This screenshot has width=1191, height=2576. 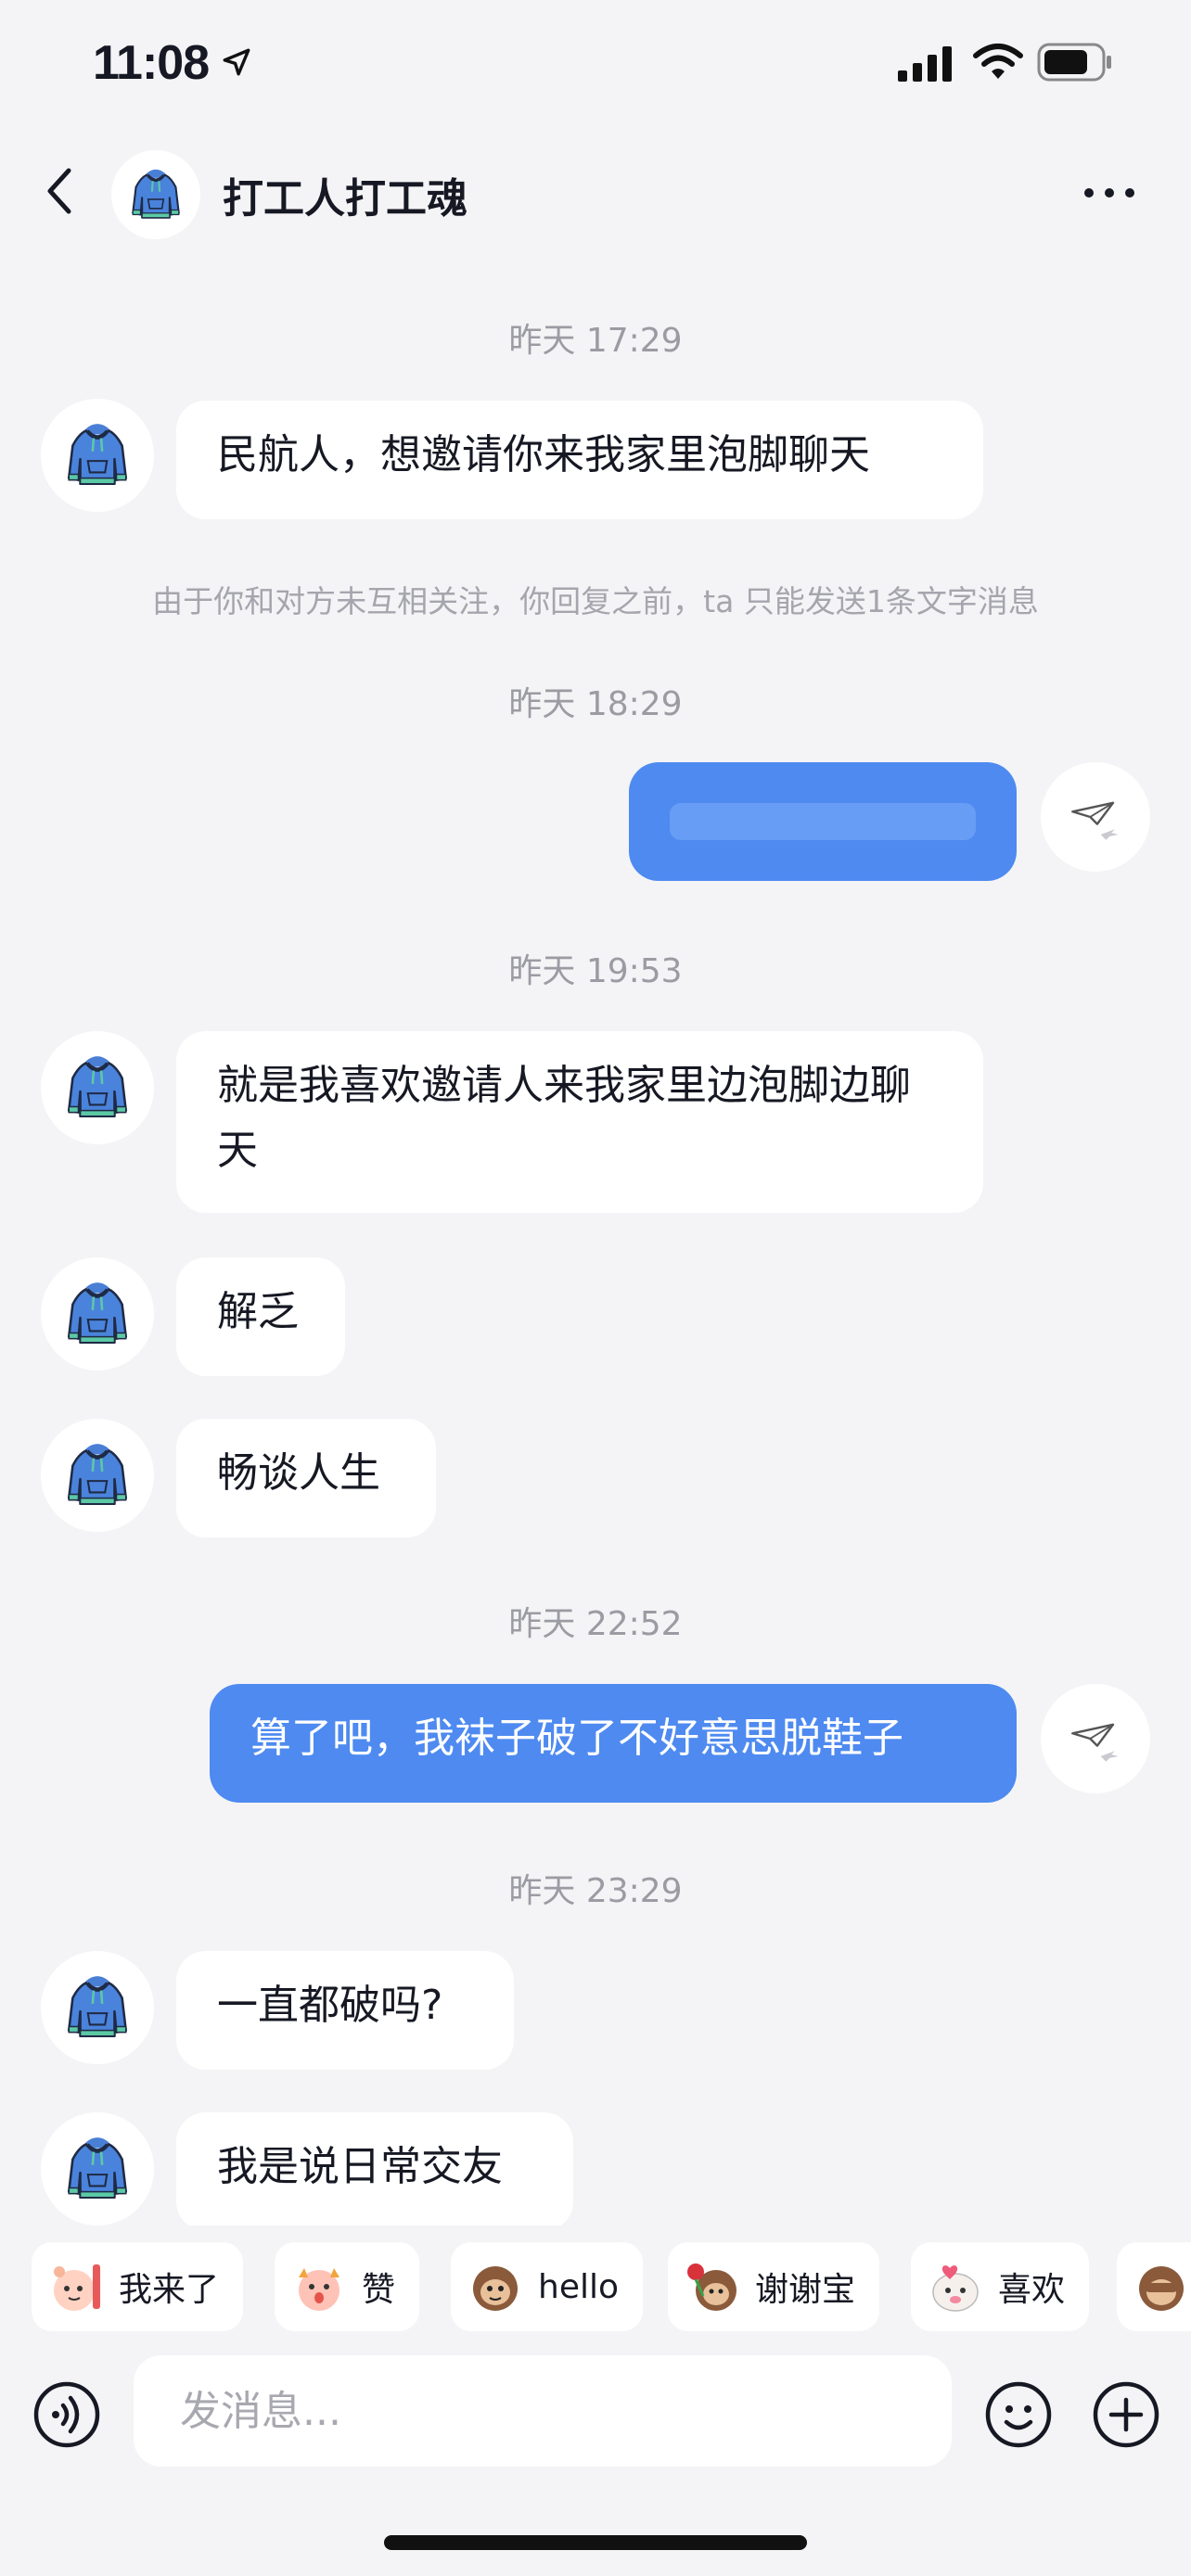 I want to click on plus-icon, so click(x=1126, y=2414).